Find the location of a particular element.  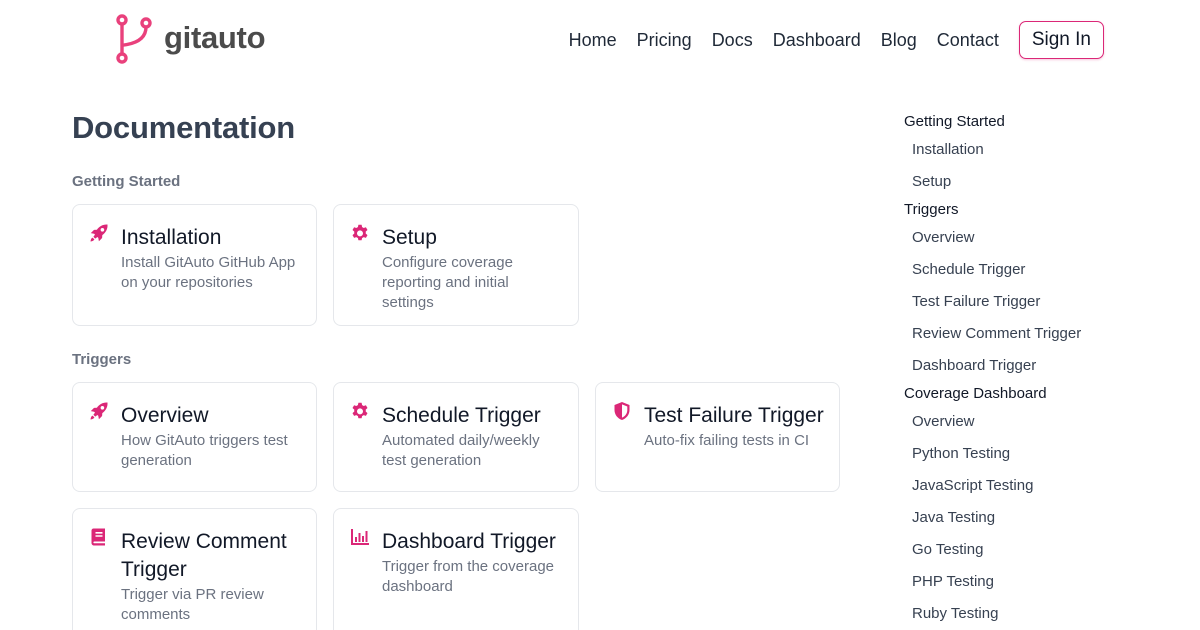

git-branch-icon is located at coordinates (134, 39).